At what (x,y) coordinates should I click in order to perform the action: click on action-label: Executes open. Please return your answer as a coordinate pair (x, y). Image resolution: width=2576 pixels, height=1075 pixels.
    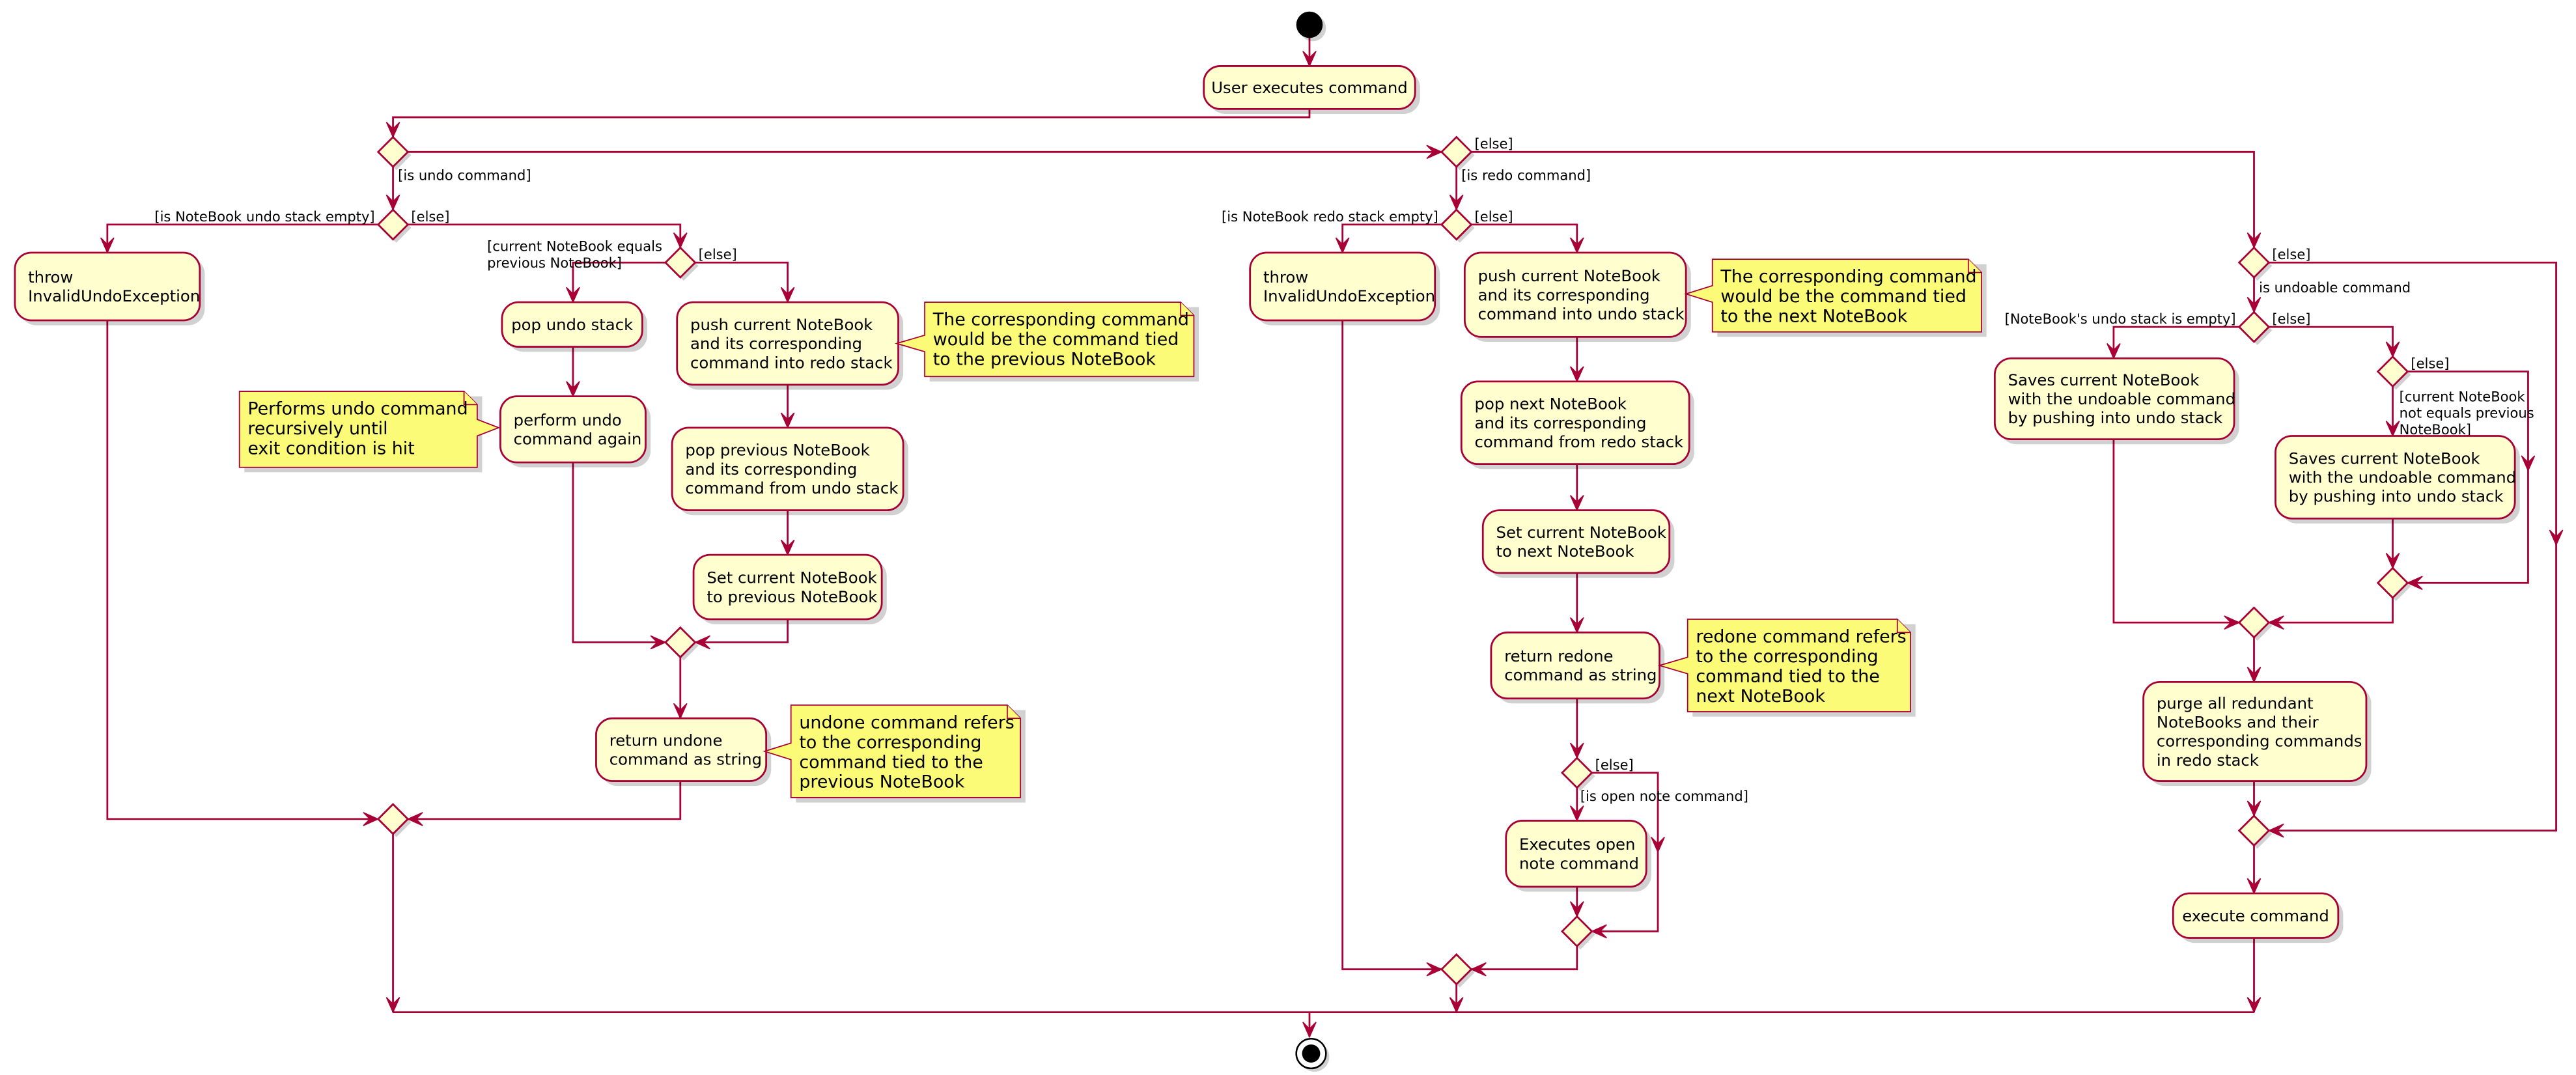
    Looking at the image, I should click on (1577, 845).